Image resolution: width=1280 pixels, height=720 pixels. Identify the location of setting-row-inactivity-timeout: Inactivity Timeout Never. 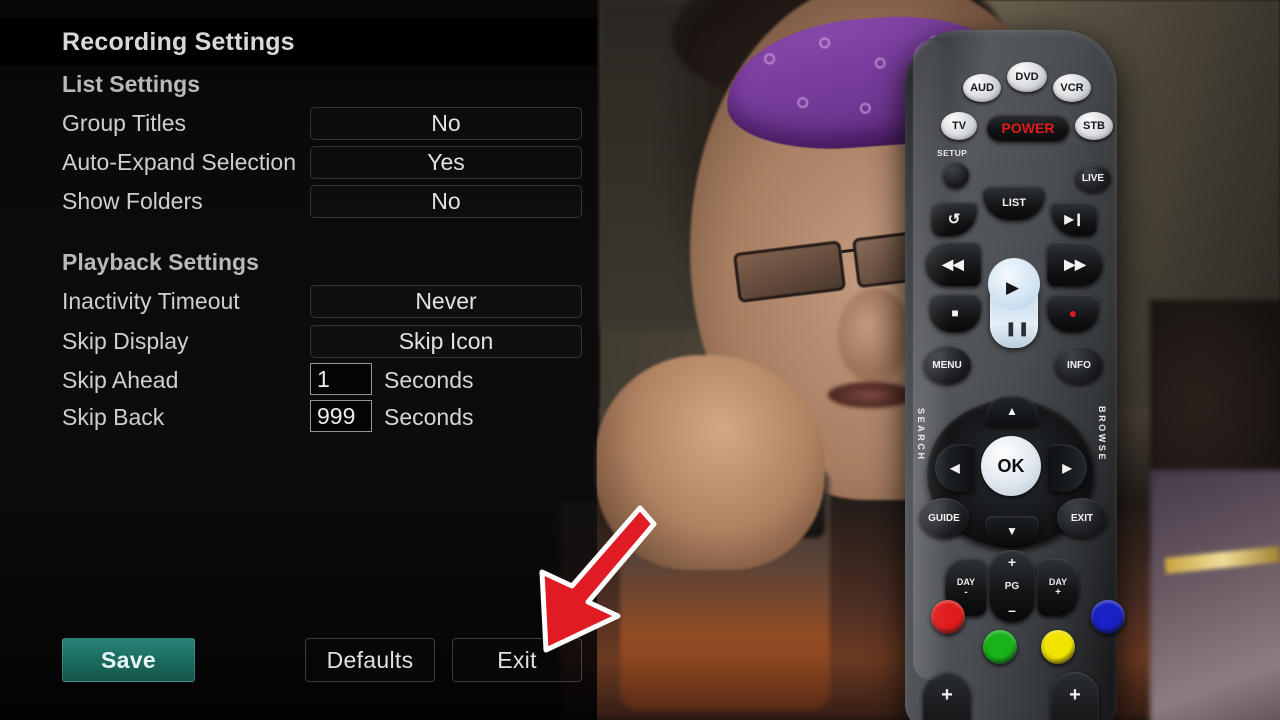
(322, 303).